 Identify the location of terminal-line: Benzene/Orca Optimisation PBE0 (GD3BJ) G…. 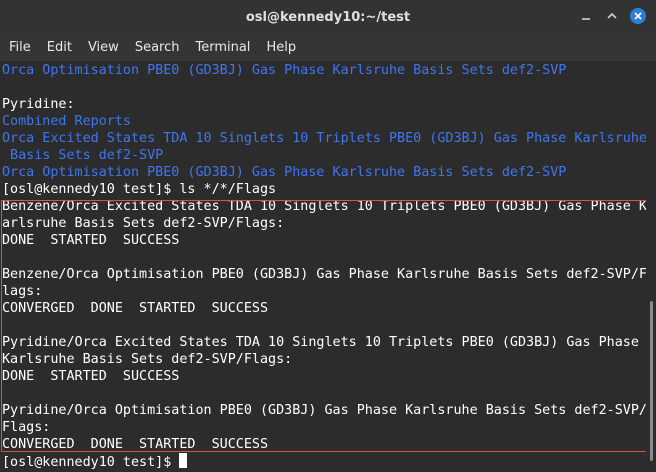
(324, 274).